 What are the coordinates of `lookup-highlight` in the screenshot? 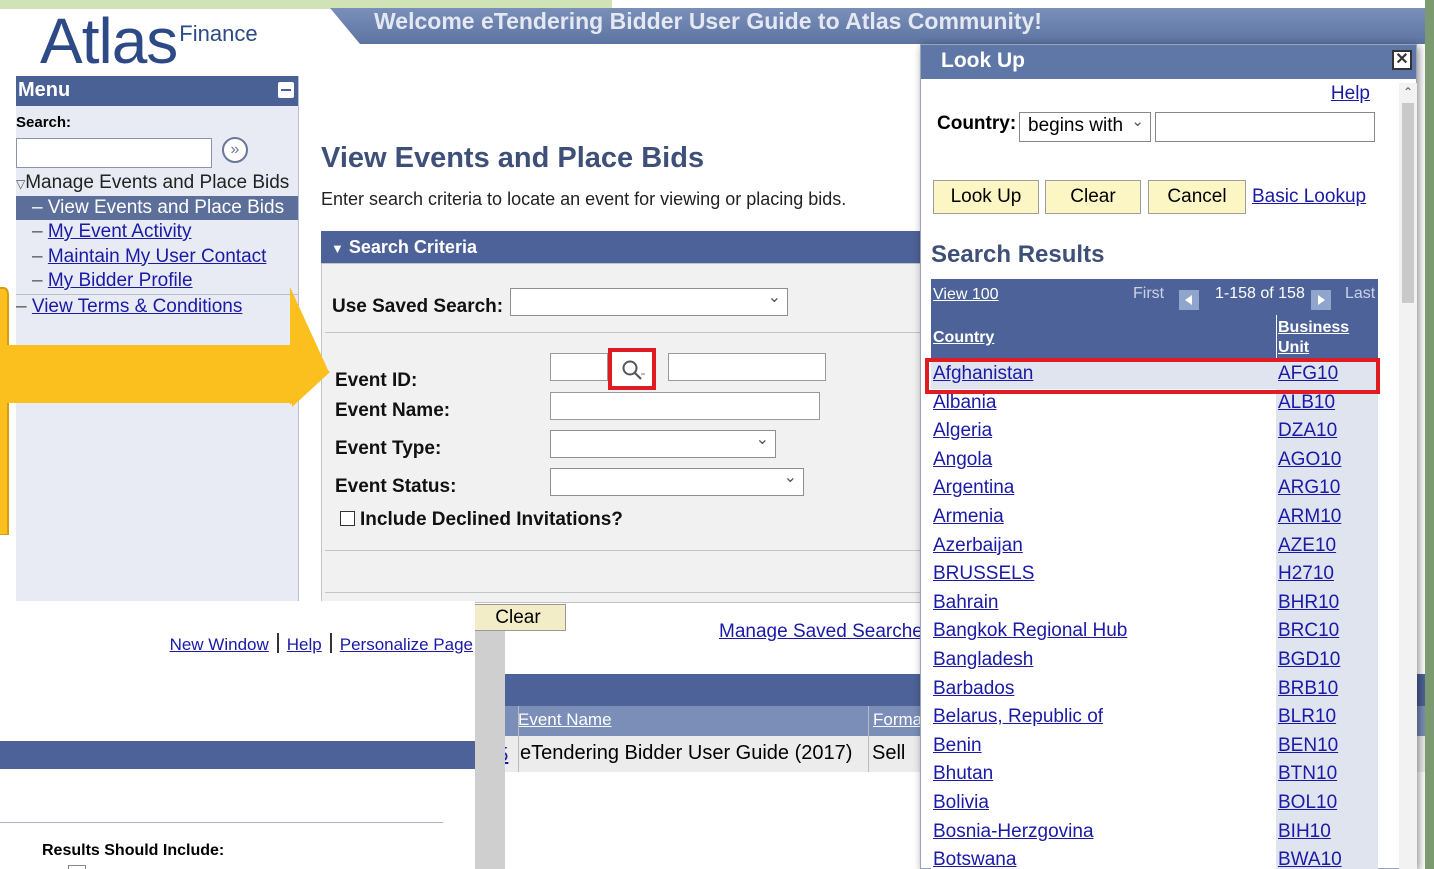 It's located at (632, 369).